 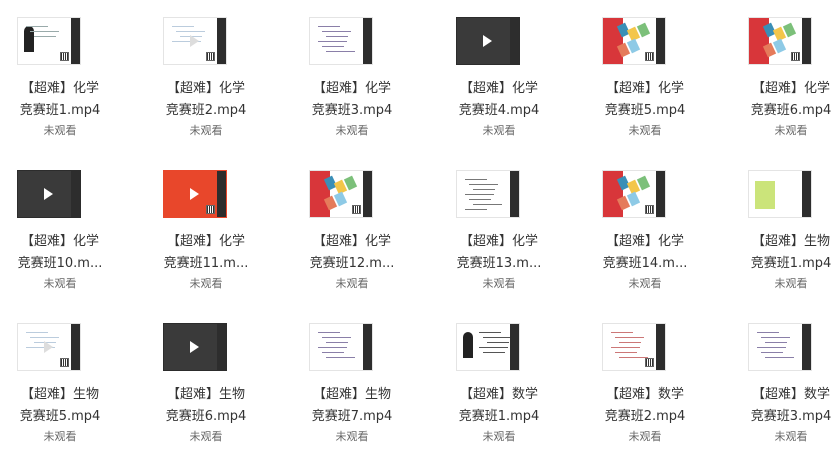 I want to click on presenter-figure, so click(x=29, y=39).